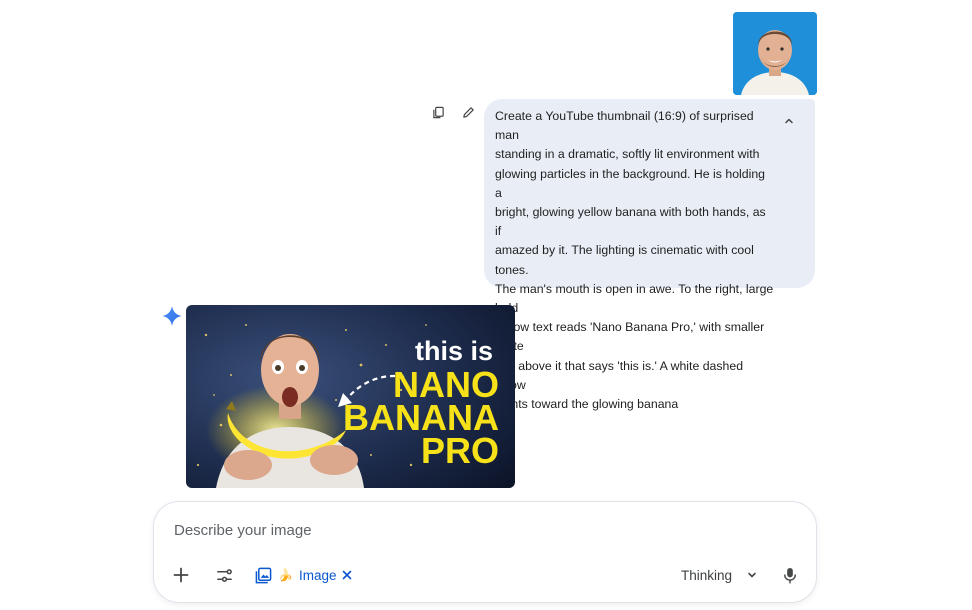 This screenshot has width=972, height=610. I want to click on generated-thumbnail-image: this is NANO BANANA PRO, so click(350, 396).